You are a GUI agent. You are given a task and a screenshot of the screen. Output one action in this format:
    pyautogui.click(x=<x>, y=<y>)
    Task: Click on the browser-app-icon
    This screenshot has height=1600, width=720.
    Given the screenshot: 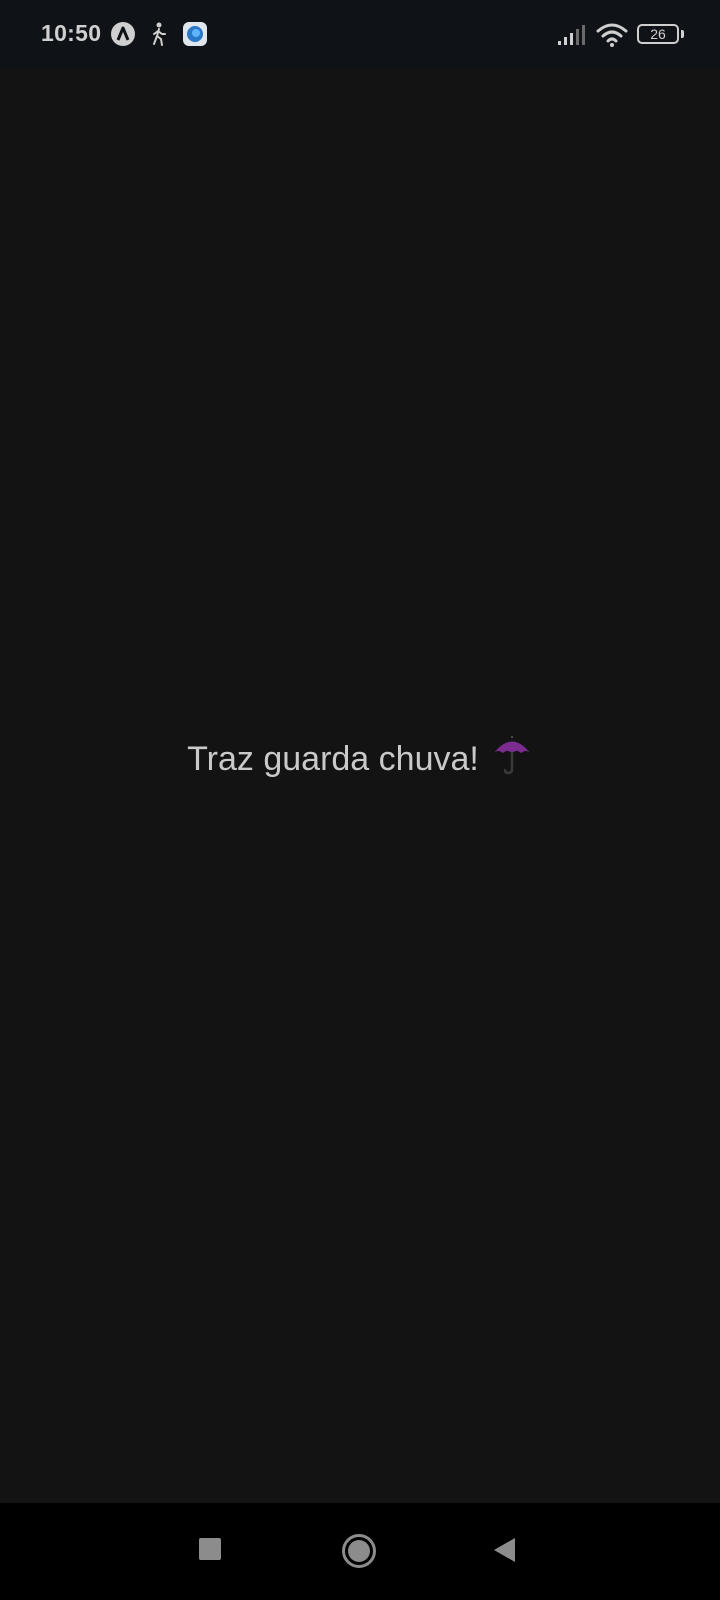 What is the action you would take?
    pyautogui.click(x=195, y=36)
    